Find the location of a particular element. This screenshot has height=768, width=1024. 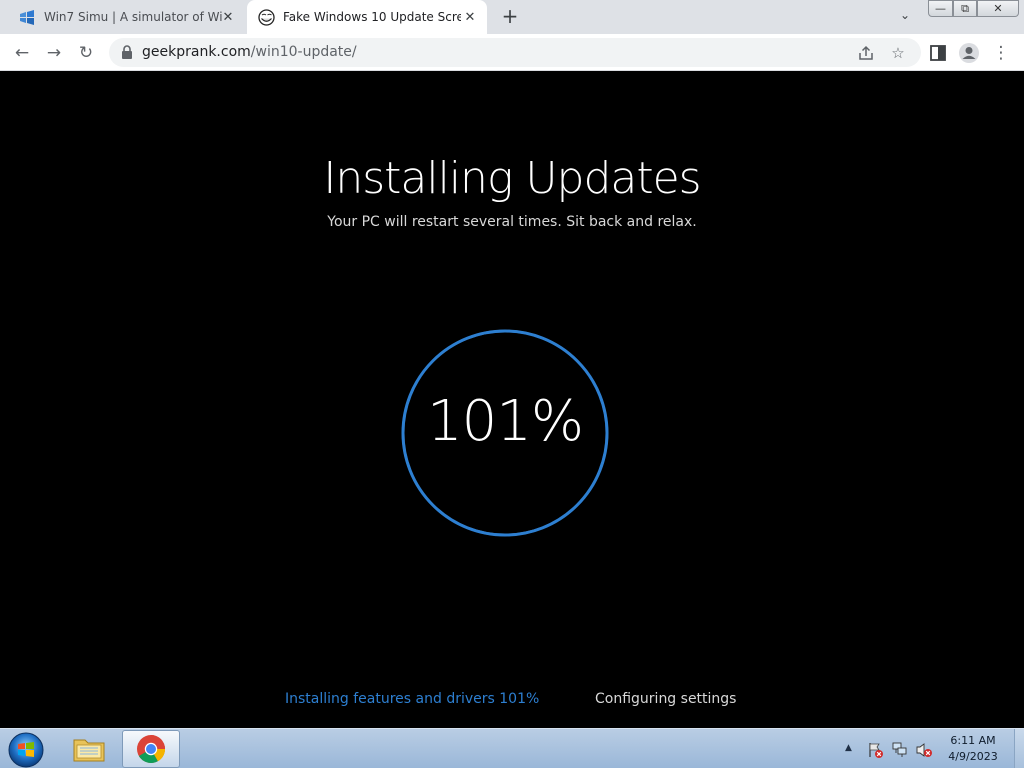

lock-icon is located at coordinates (127, 52).